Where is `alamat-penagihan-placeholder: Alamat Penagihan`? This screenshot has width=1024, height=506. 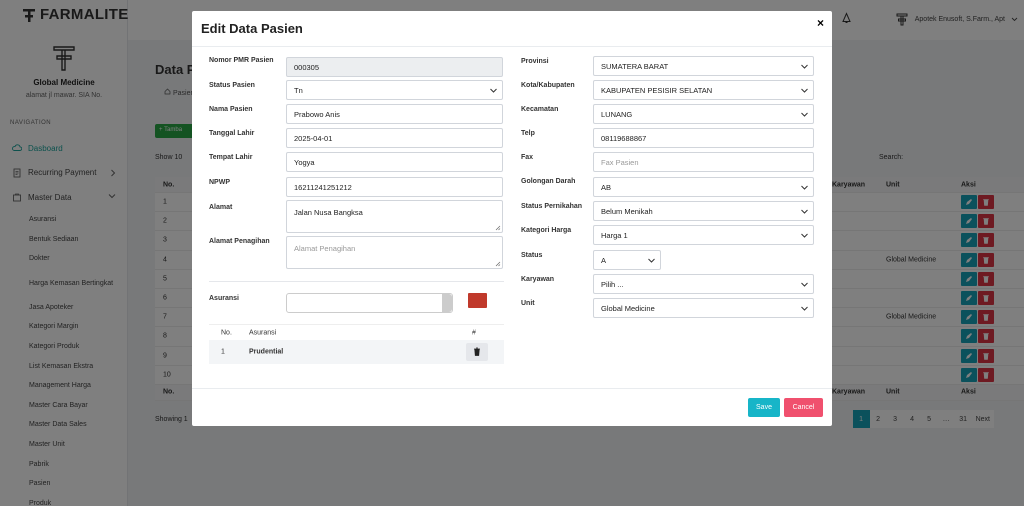
alamat-penagihan-placeholder: Alamat Penagihan is located at coordinates (325, 248).